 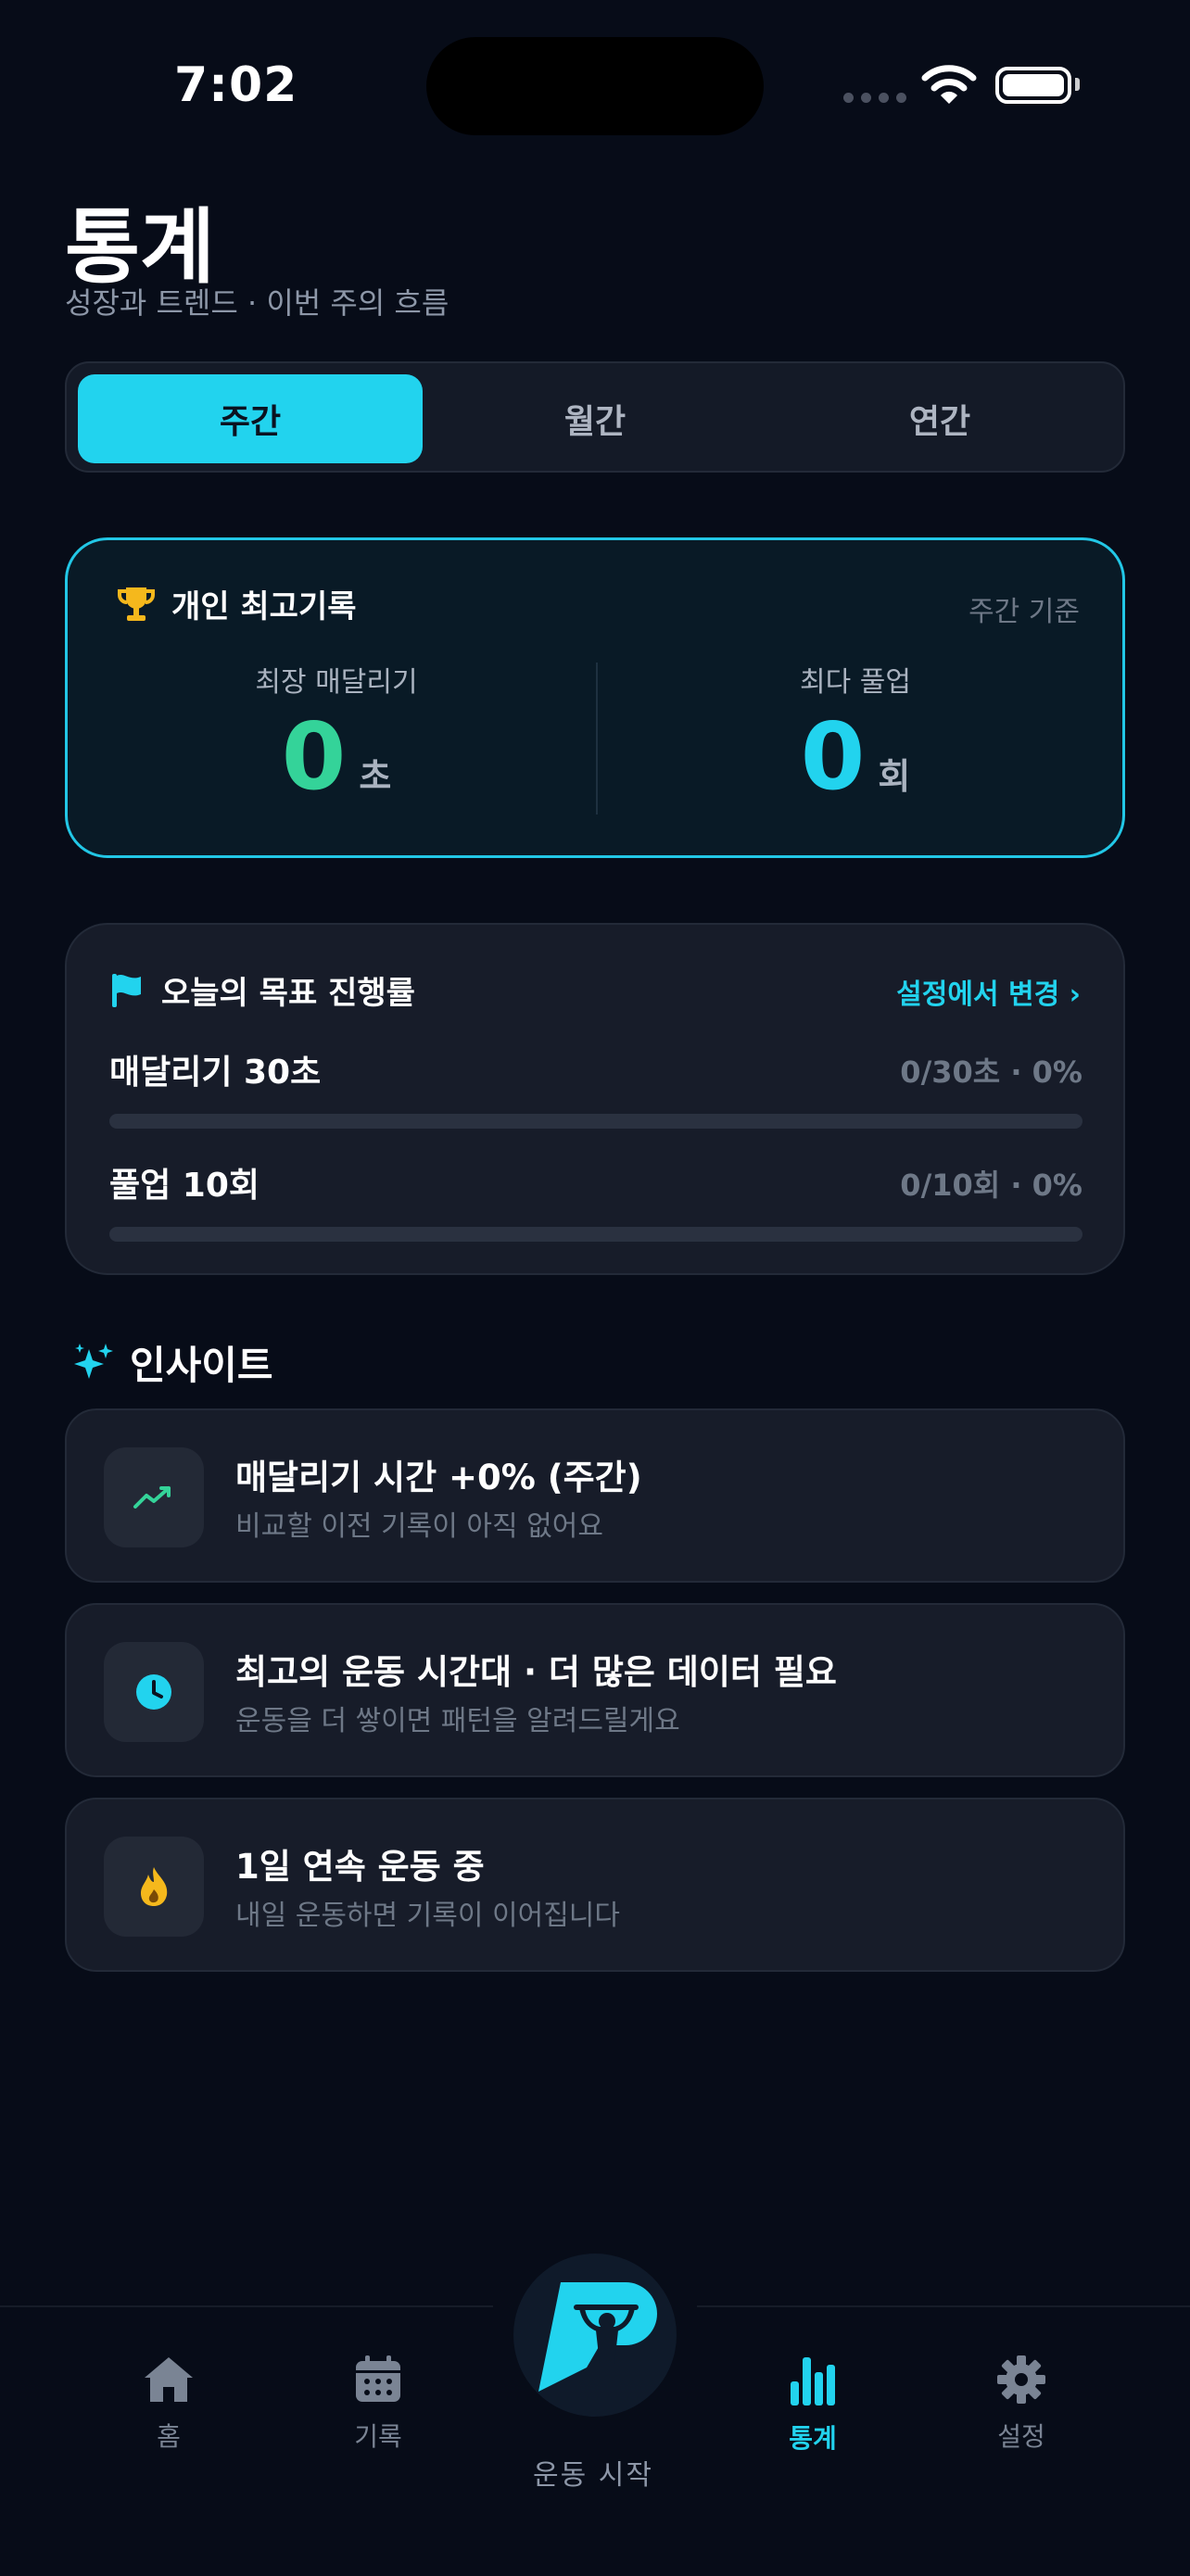 What do you see at coordinates (378, 2436) in the screenshot?
I see `tab-records-label: 기록` at bounding box center [378, 2436].